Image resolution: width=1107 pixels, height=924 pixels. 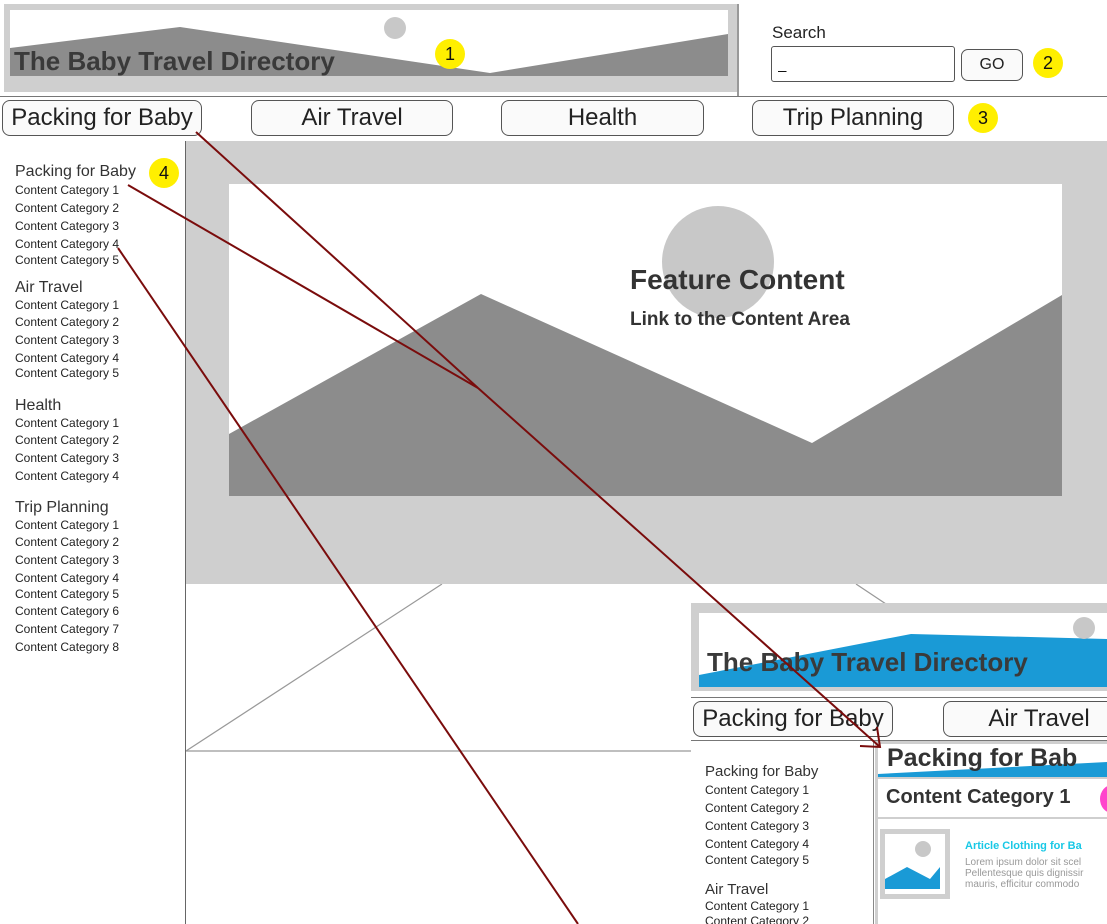 What do you see at coordinates (1023, 846) in the screenshot?
I see `article-title: Article Clothing for Ba` at bounding box center [1023, 846].